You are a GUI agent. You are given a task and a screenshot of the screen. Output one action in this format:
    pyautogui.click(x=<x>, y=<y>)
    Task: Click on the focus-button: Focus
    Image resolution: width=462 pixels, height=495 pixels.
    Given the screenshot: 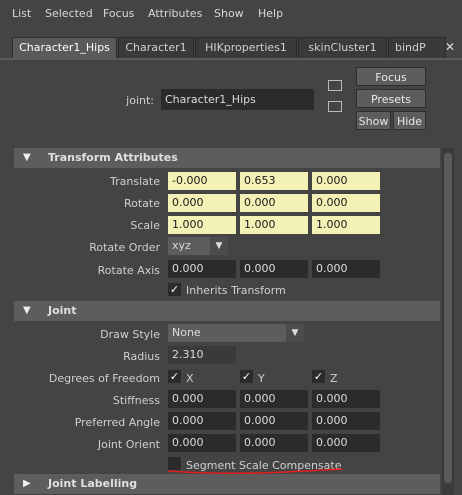 What is the action you would take?
    pyautogui.click(x=391, y=76)
    